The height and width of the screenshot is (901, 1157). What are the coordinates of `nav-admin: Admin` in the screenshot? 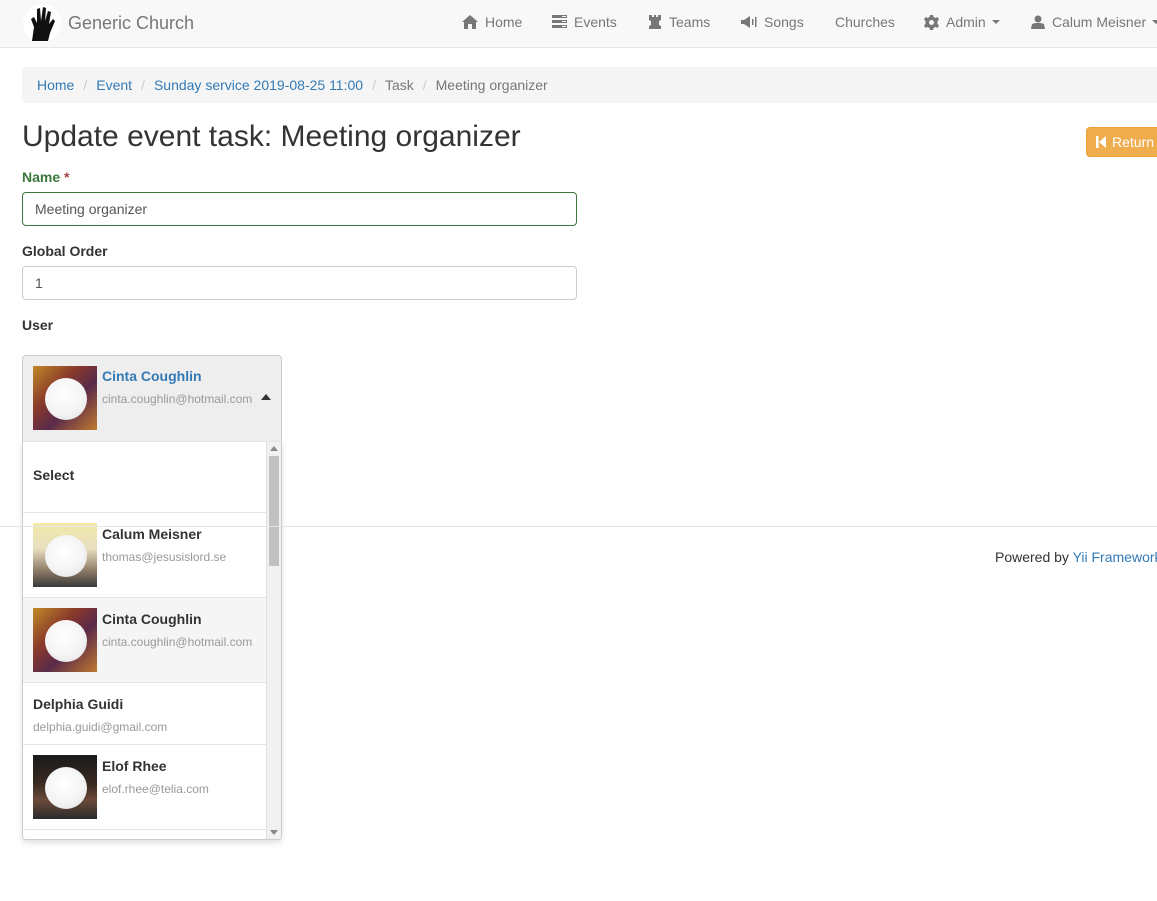 It's located at (962, 22).